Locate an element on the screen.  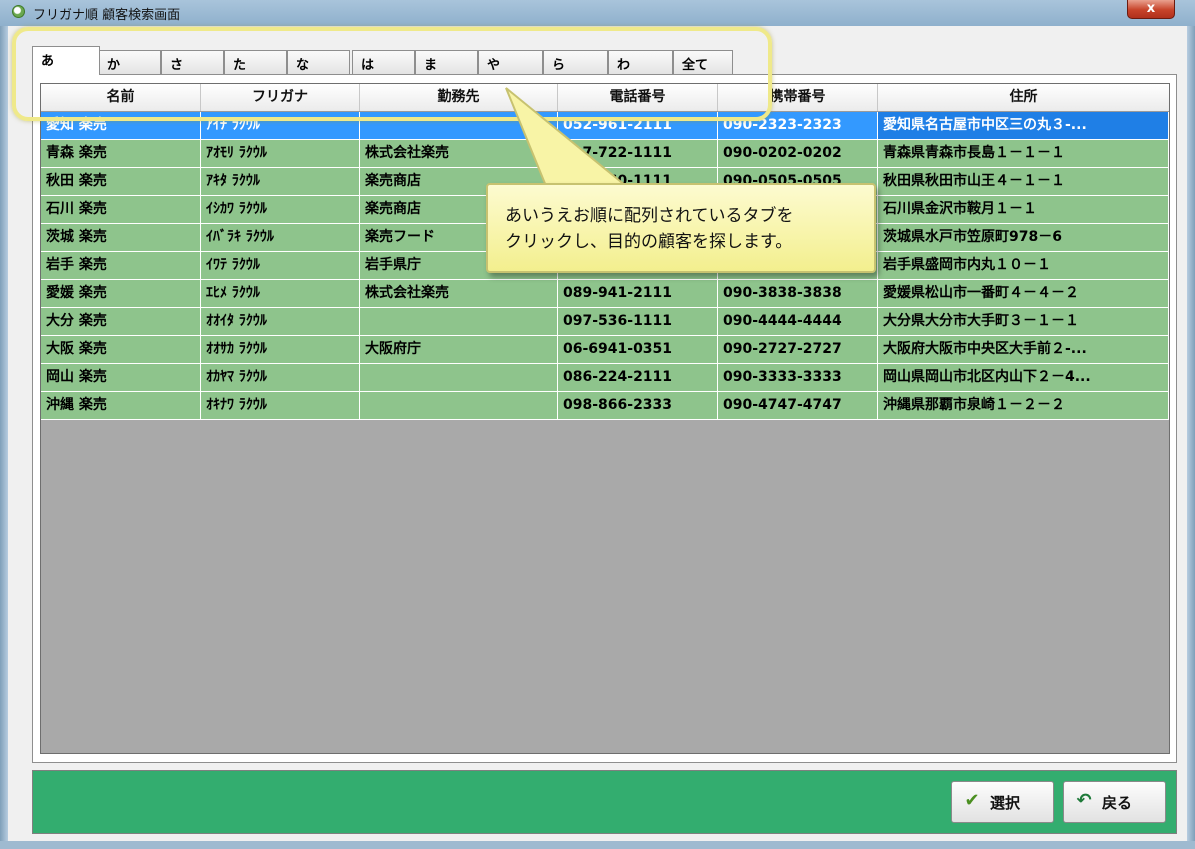
callout-box: あいうえお順に配列されているタブを クリックし、目的の顧客を探します。 is located at coordinates (681, 228).